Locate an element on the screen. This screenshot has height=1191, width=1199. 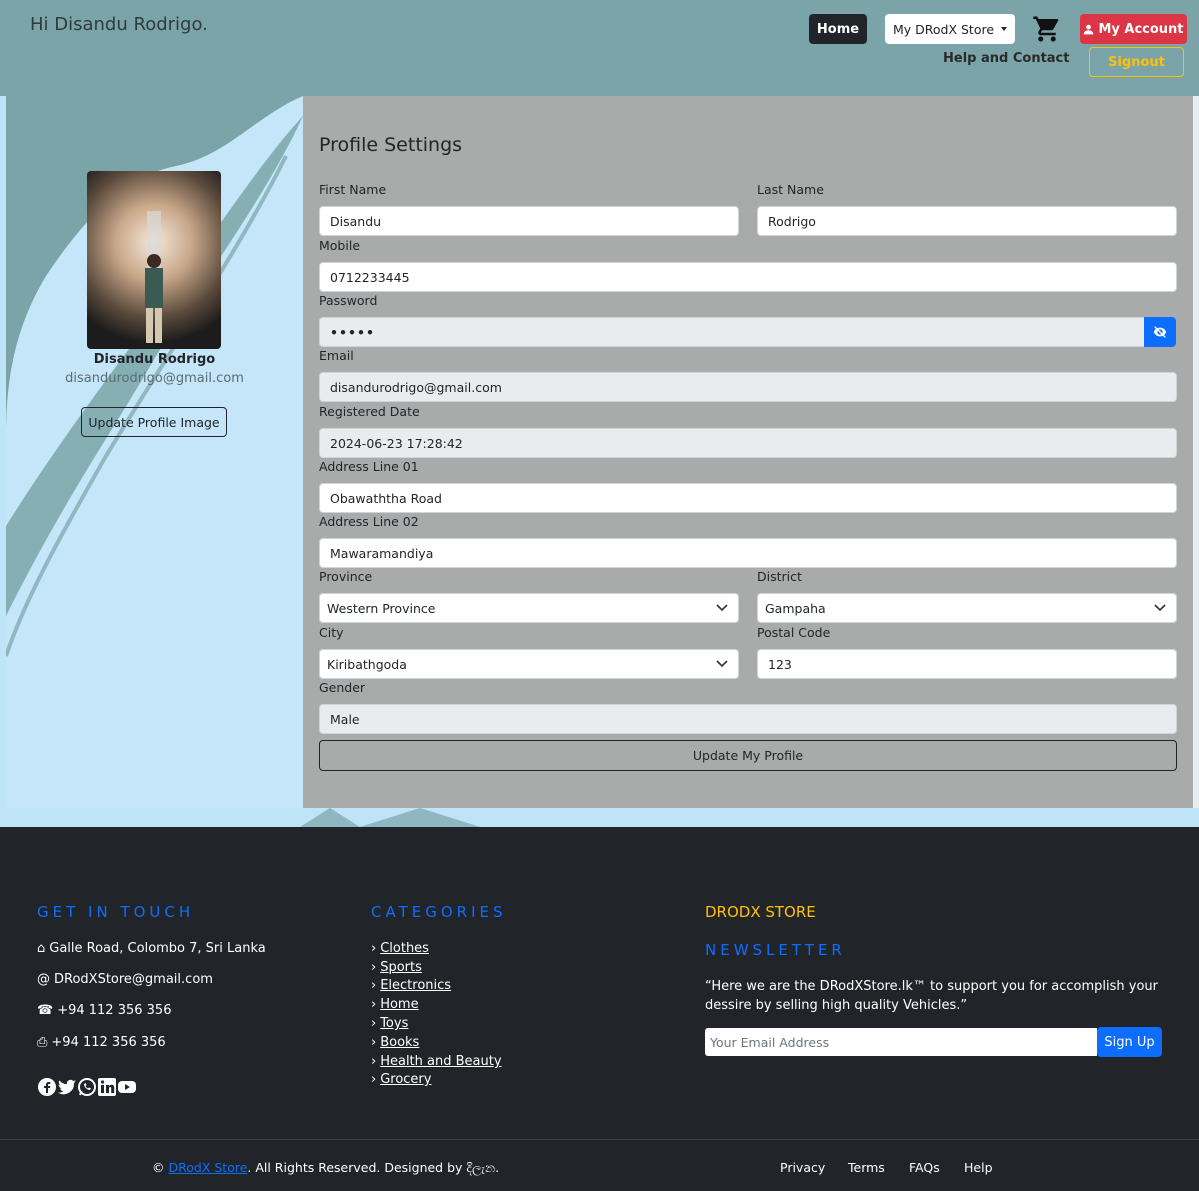
last-name-label: Last Name is located at coordinates (790, 189).